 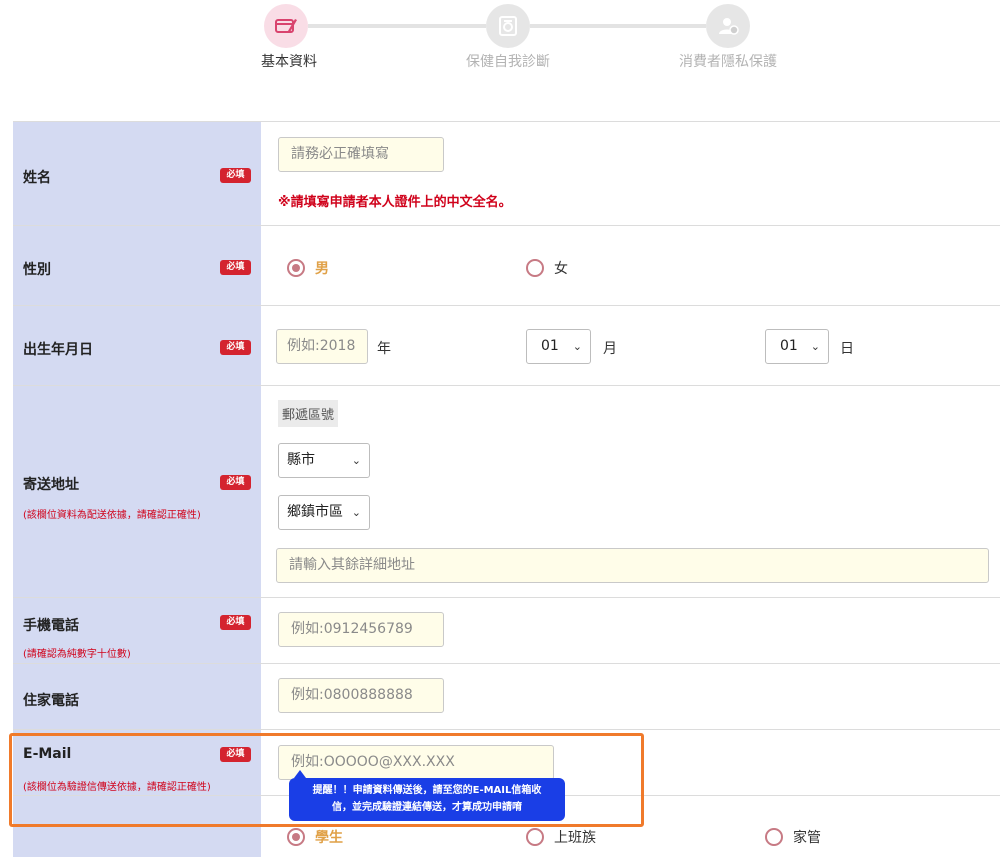 I want to click on tooltip-arrow, so click(x=300, y=774).